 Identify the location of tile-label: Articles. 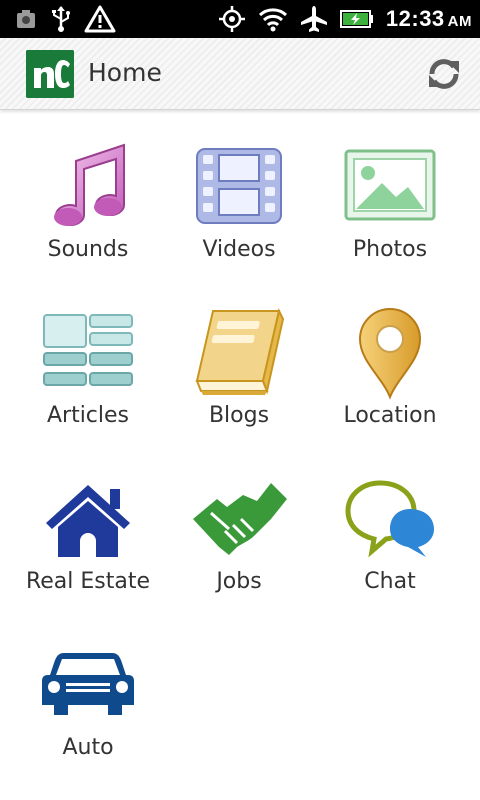
(88, 415).